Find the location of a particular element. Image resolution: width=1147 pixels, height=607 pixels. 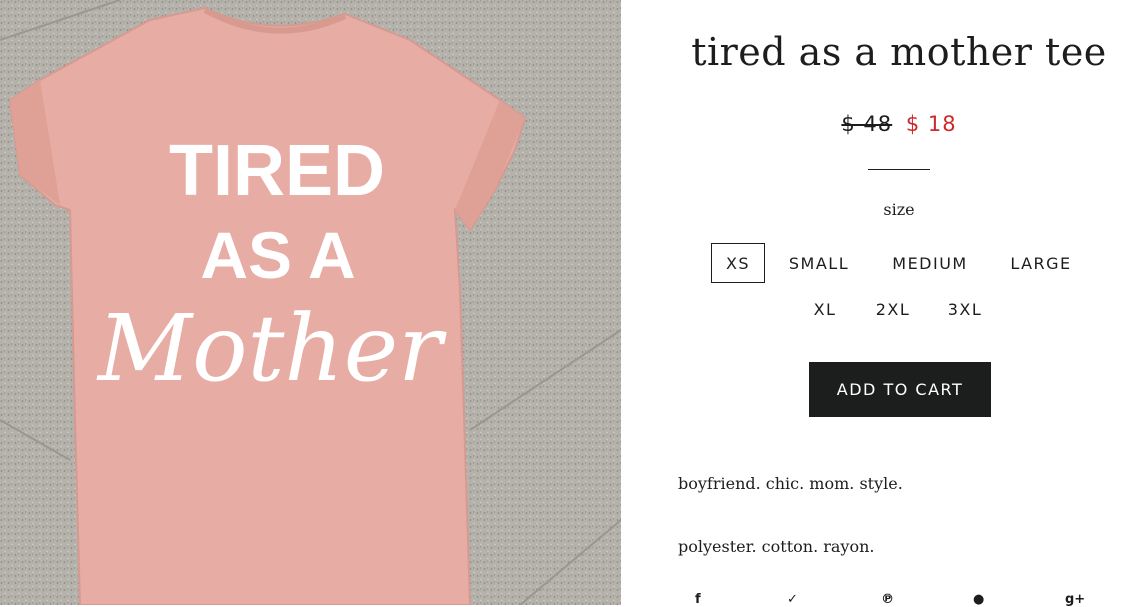

size-option-xl: XL is located at coordinates (825, 310).